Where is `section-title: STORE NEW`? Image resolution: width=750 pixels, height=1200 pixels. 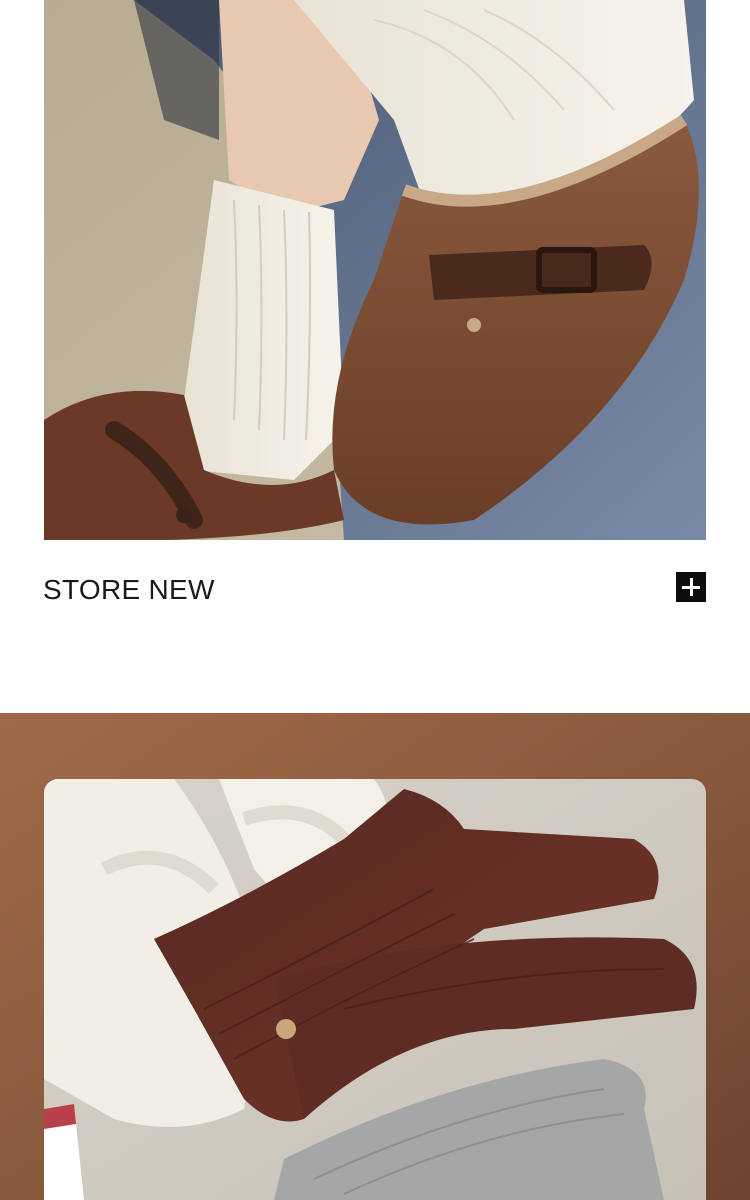
section-title: STORE NEW is located at coordinates (129, 589).